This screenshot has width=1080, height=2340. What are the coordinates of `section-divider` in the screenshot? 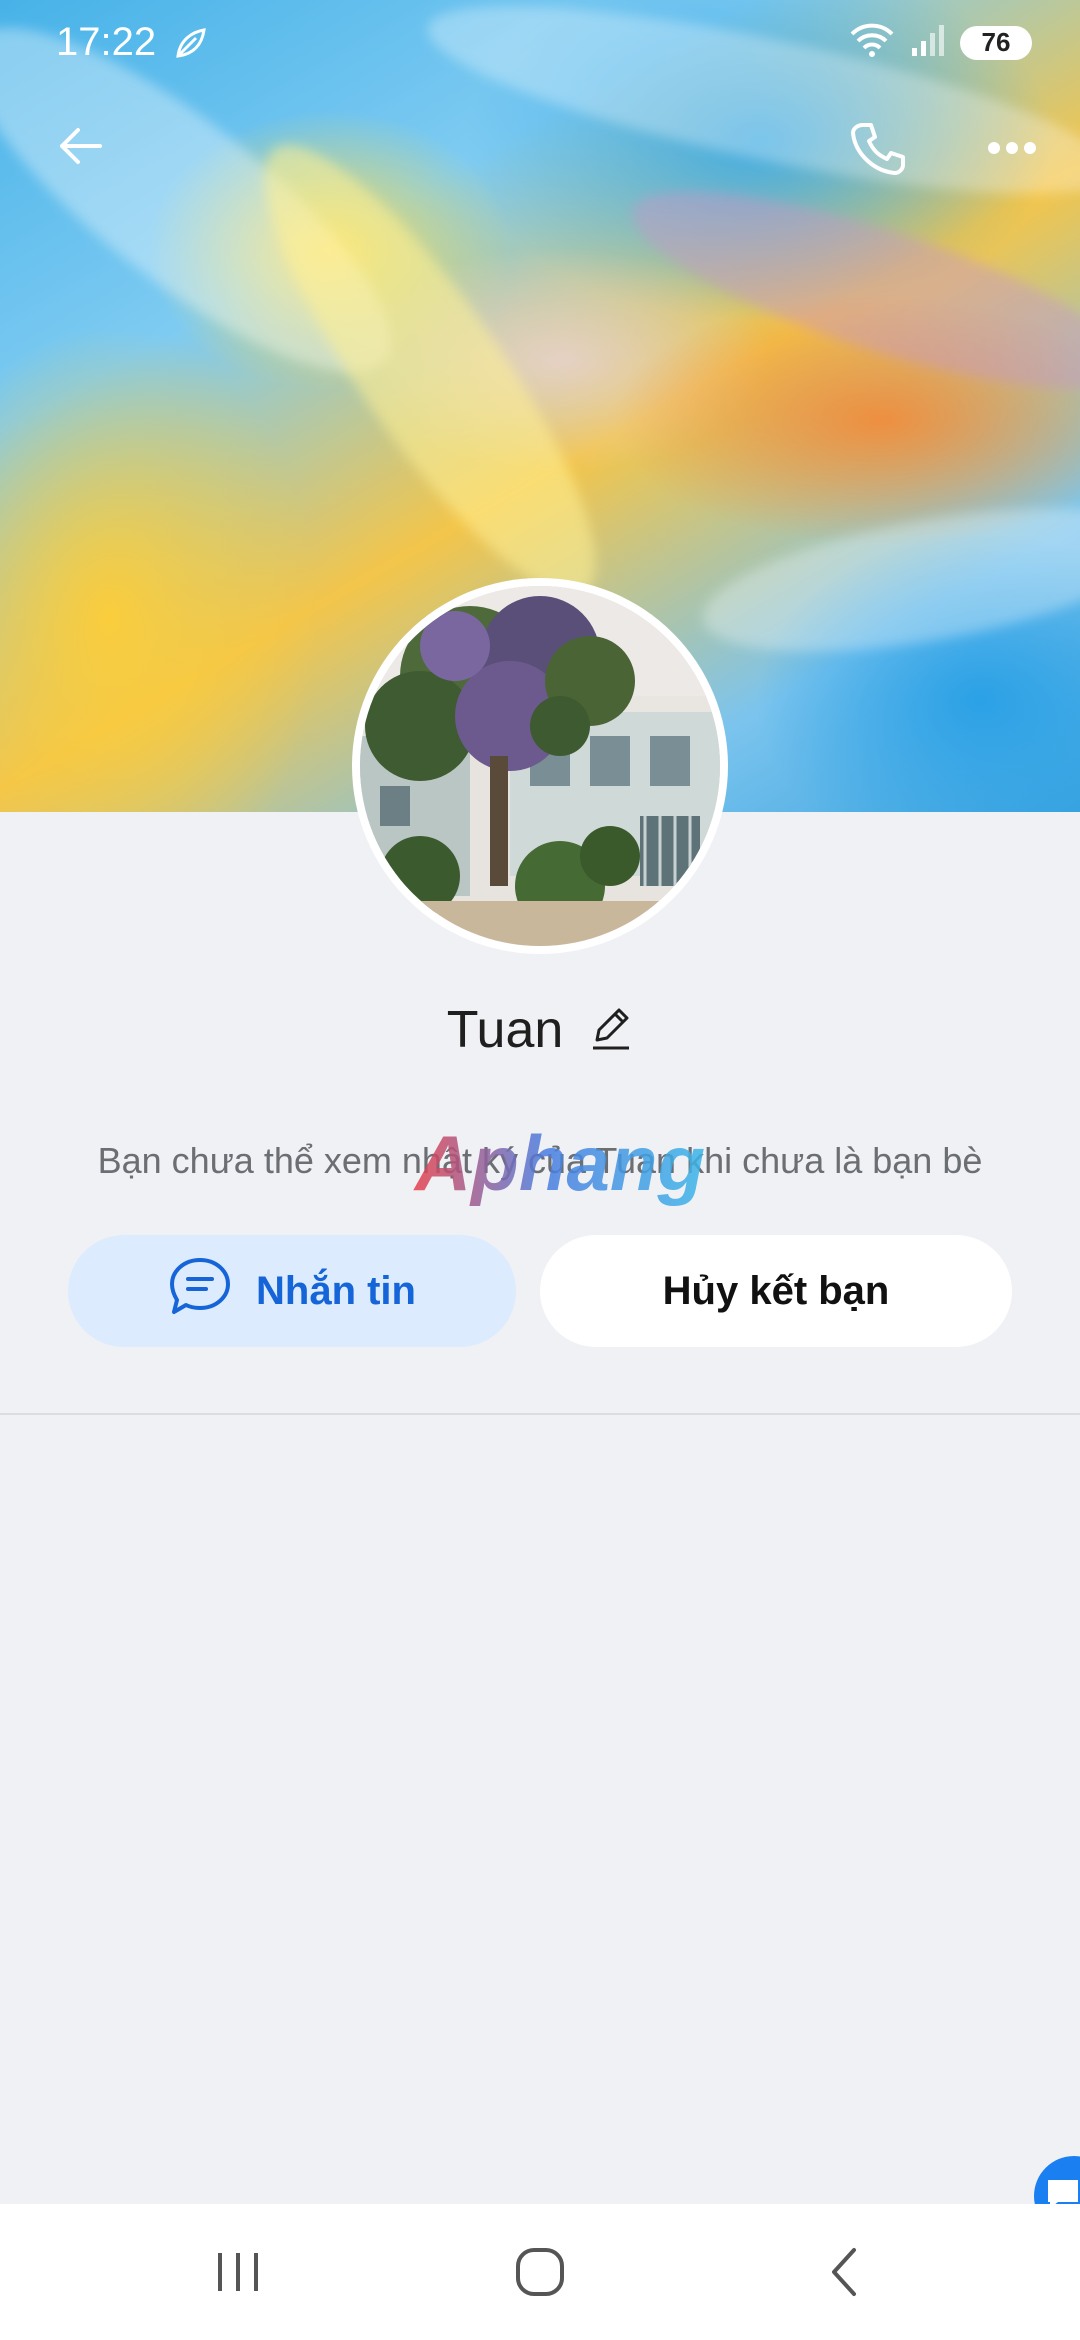 It's located at (540, 1414).